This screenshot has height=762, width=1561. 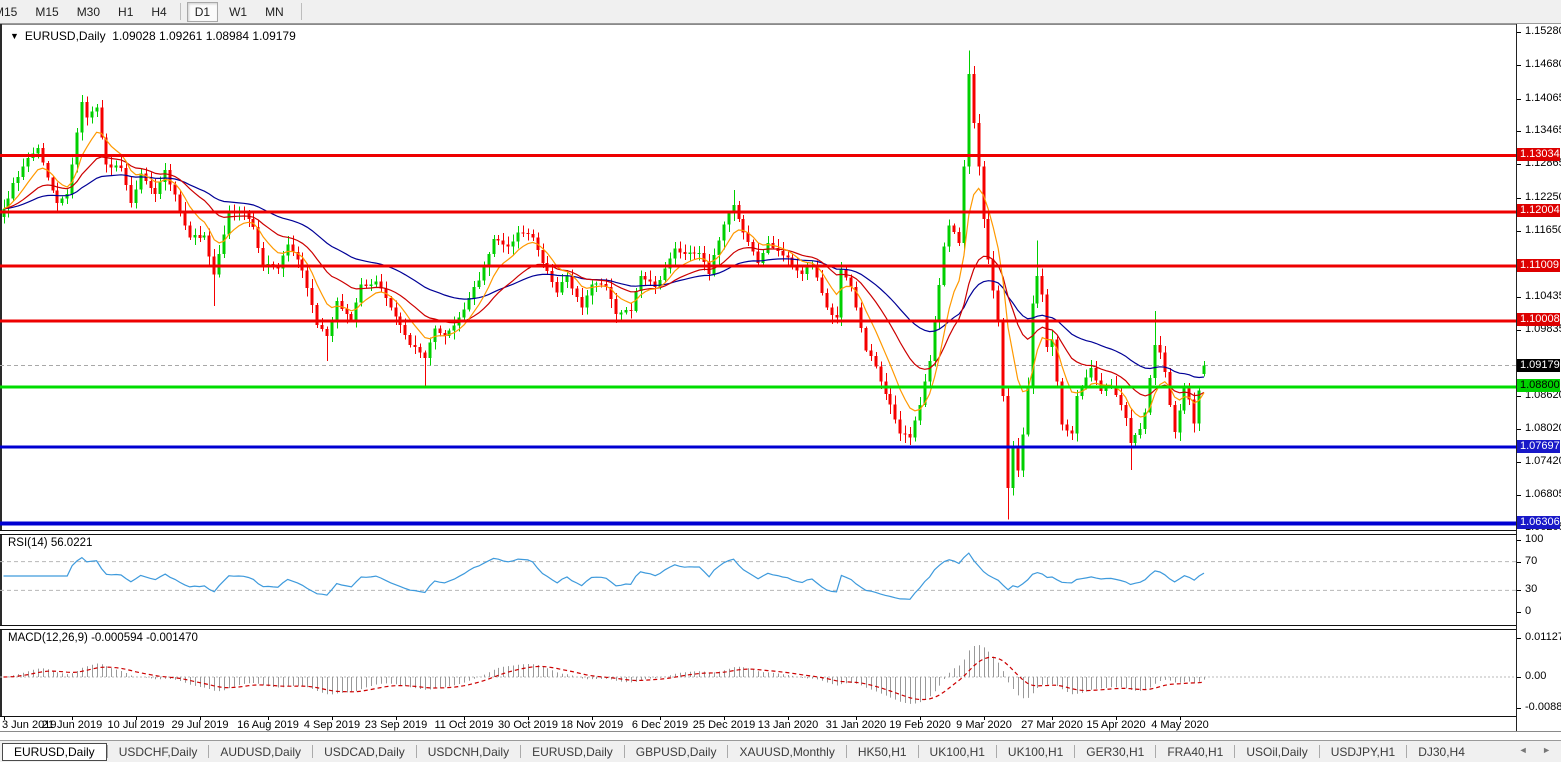 What do you see at coordinates (1531, 561) in the screenshot?
I see `price-axis-label: 70` at bounding box center [1531, 561].